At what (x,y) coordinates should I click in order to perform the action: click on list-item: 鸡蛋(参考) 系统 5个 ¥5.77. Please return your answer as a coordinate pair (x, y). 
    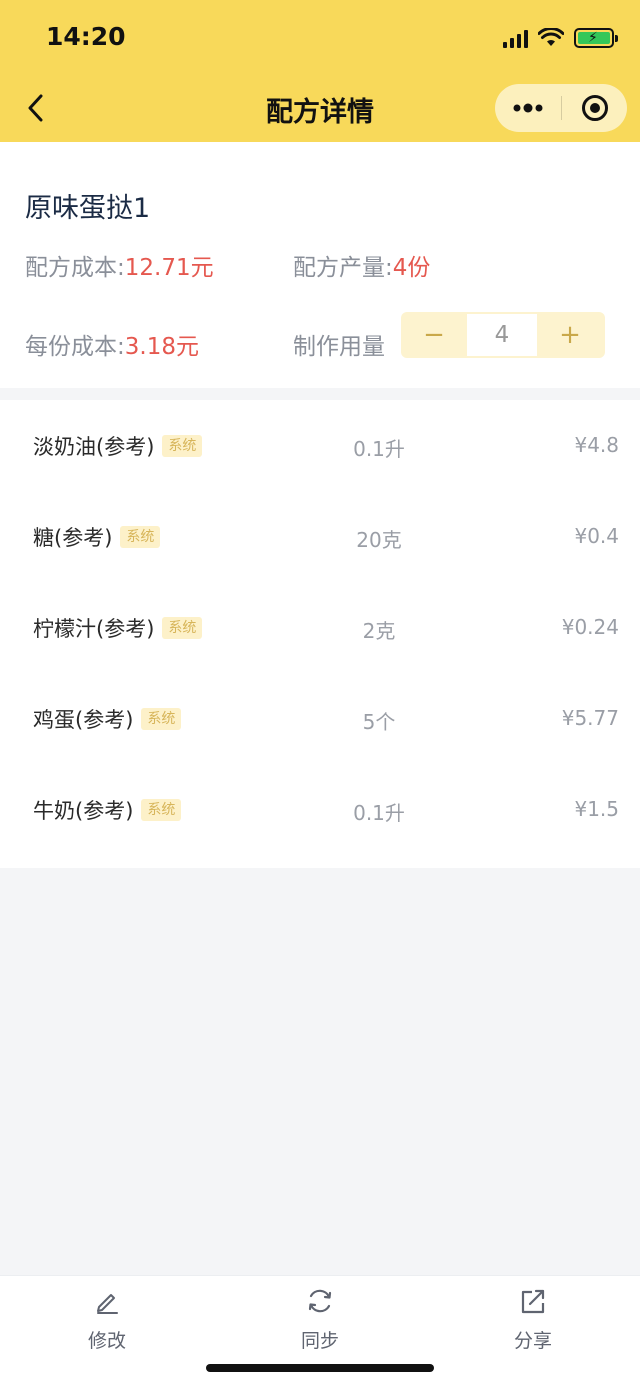
    Looking at the image, I should click on (320, 718).